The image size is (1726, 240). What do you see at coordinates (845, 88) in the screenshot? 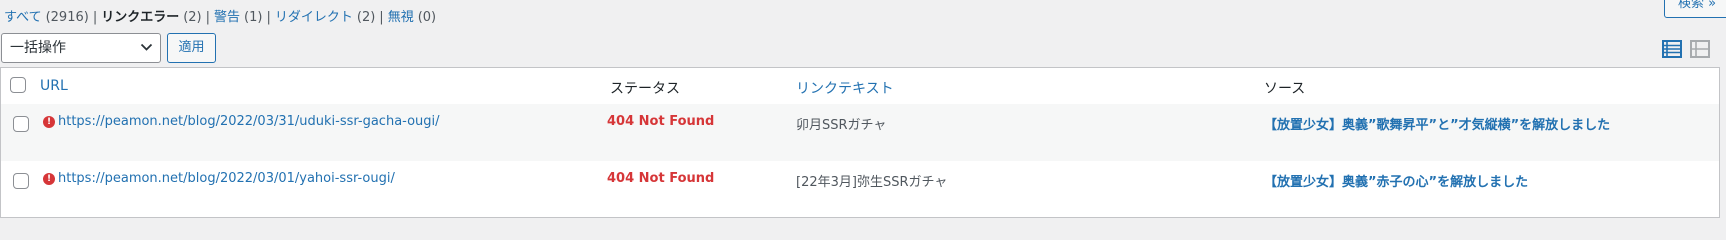
I see `column-link-text: リンクテキスト` at bounding box center [845, 88].